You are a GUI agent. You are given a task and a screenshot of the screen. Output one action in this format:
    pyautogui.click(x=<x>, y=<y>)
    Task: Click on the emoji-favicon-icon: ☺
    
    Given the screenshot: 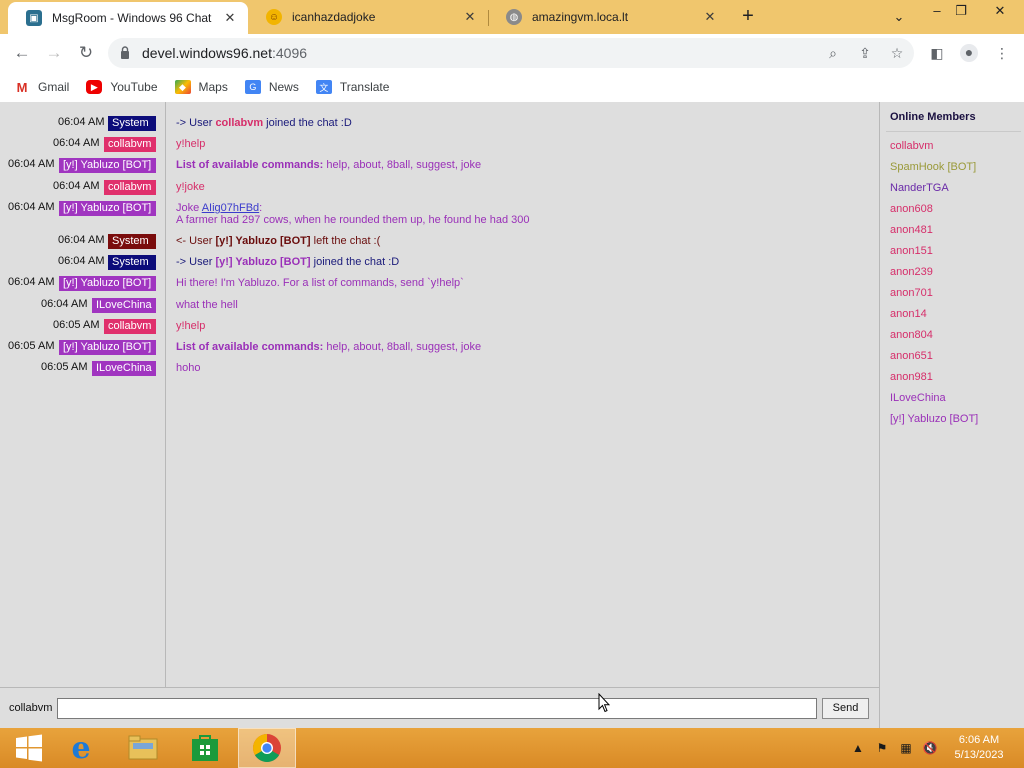 What is the action you would take?
    pyautogui.click(x=274, y=17)
    